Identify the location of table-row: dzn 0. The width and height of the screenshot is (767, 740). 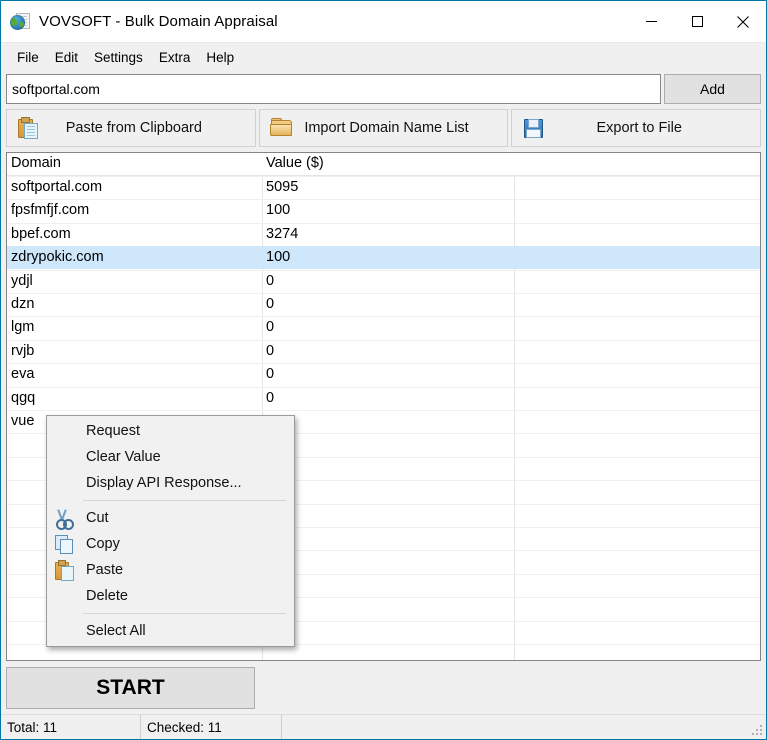
(383, 304).